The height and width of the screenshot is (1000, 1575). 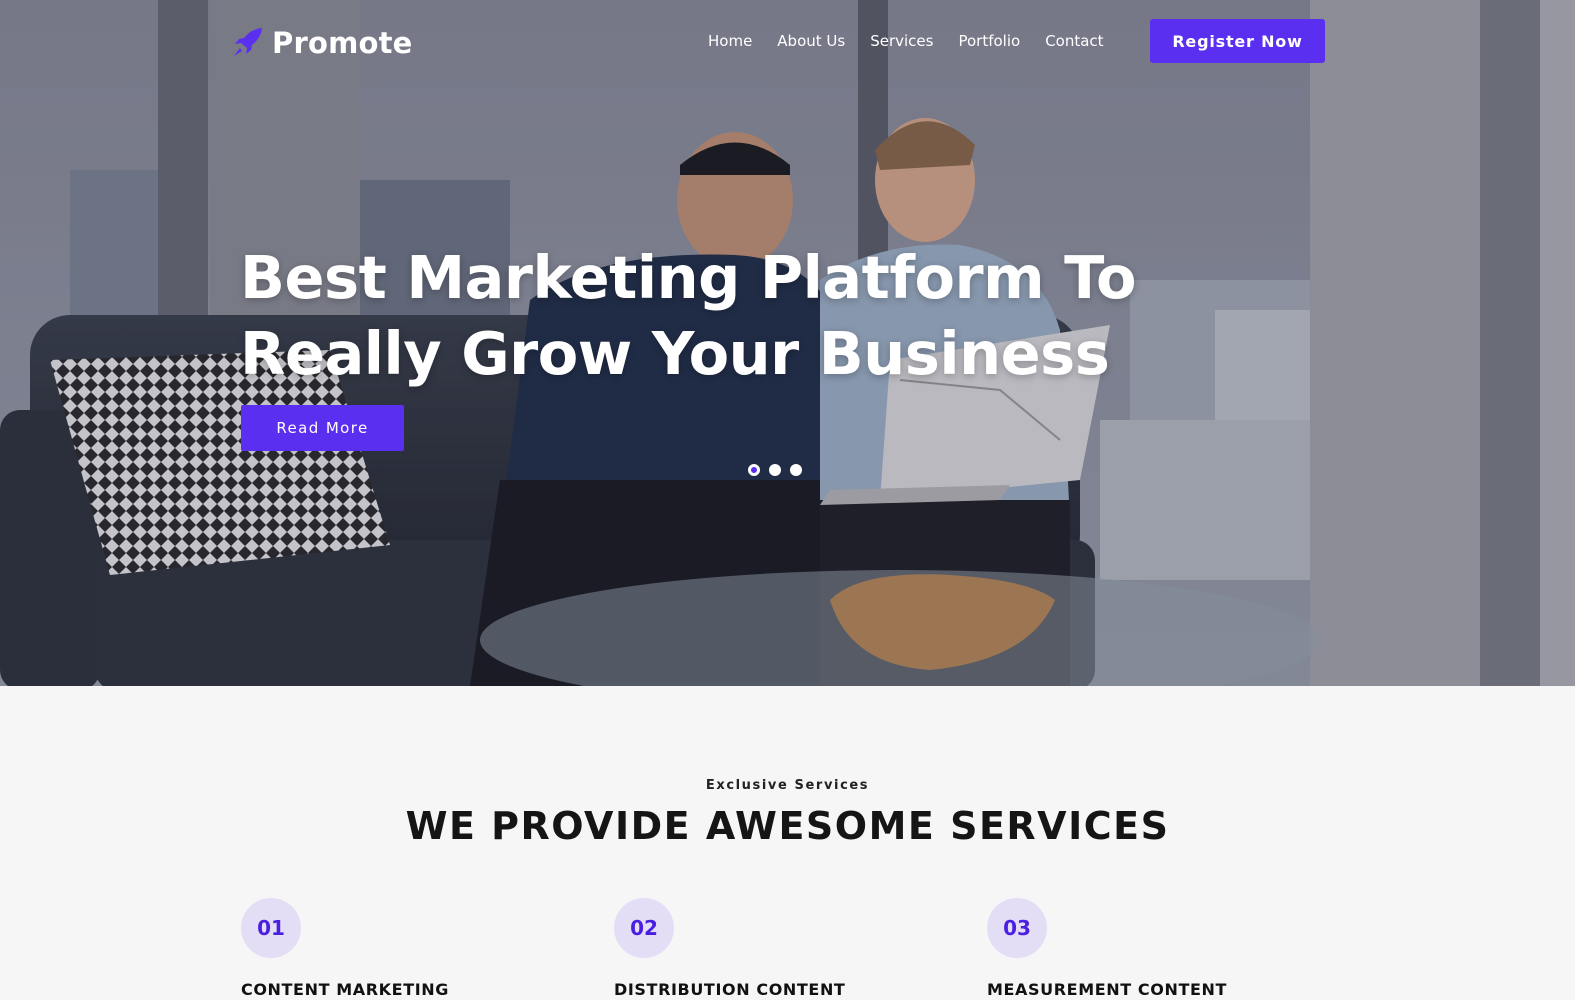 What do you see at coordinates (271, 928) in the screenshot?
I see `service-number-badge: 01` at bounding box center [271, 928].